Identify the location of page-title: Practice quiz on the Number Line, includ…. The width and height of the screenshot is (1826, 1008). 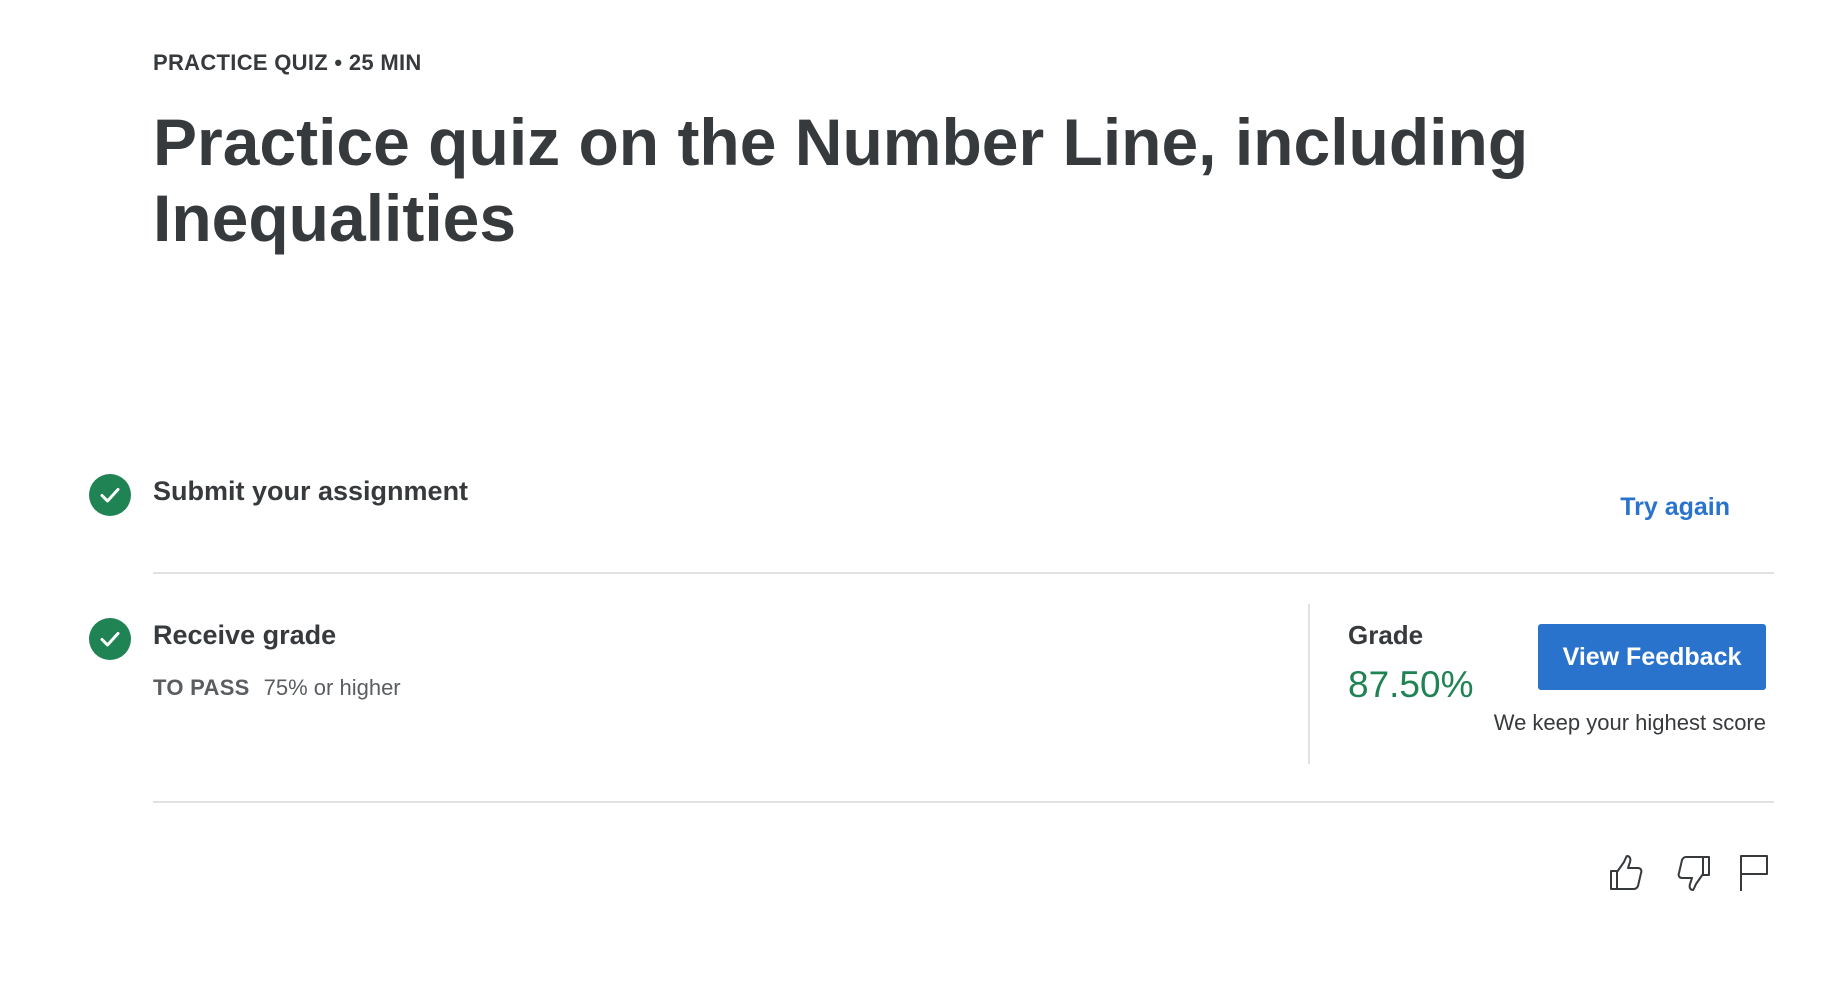
(841, 180).